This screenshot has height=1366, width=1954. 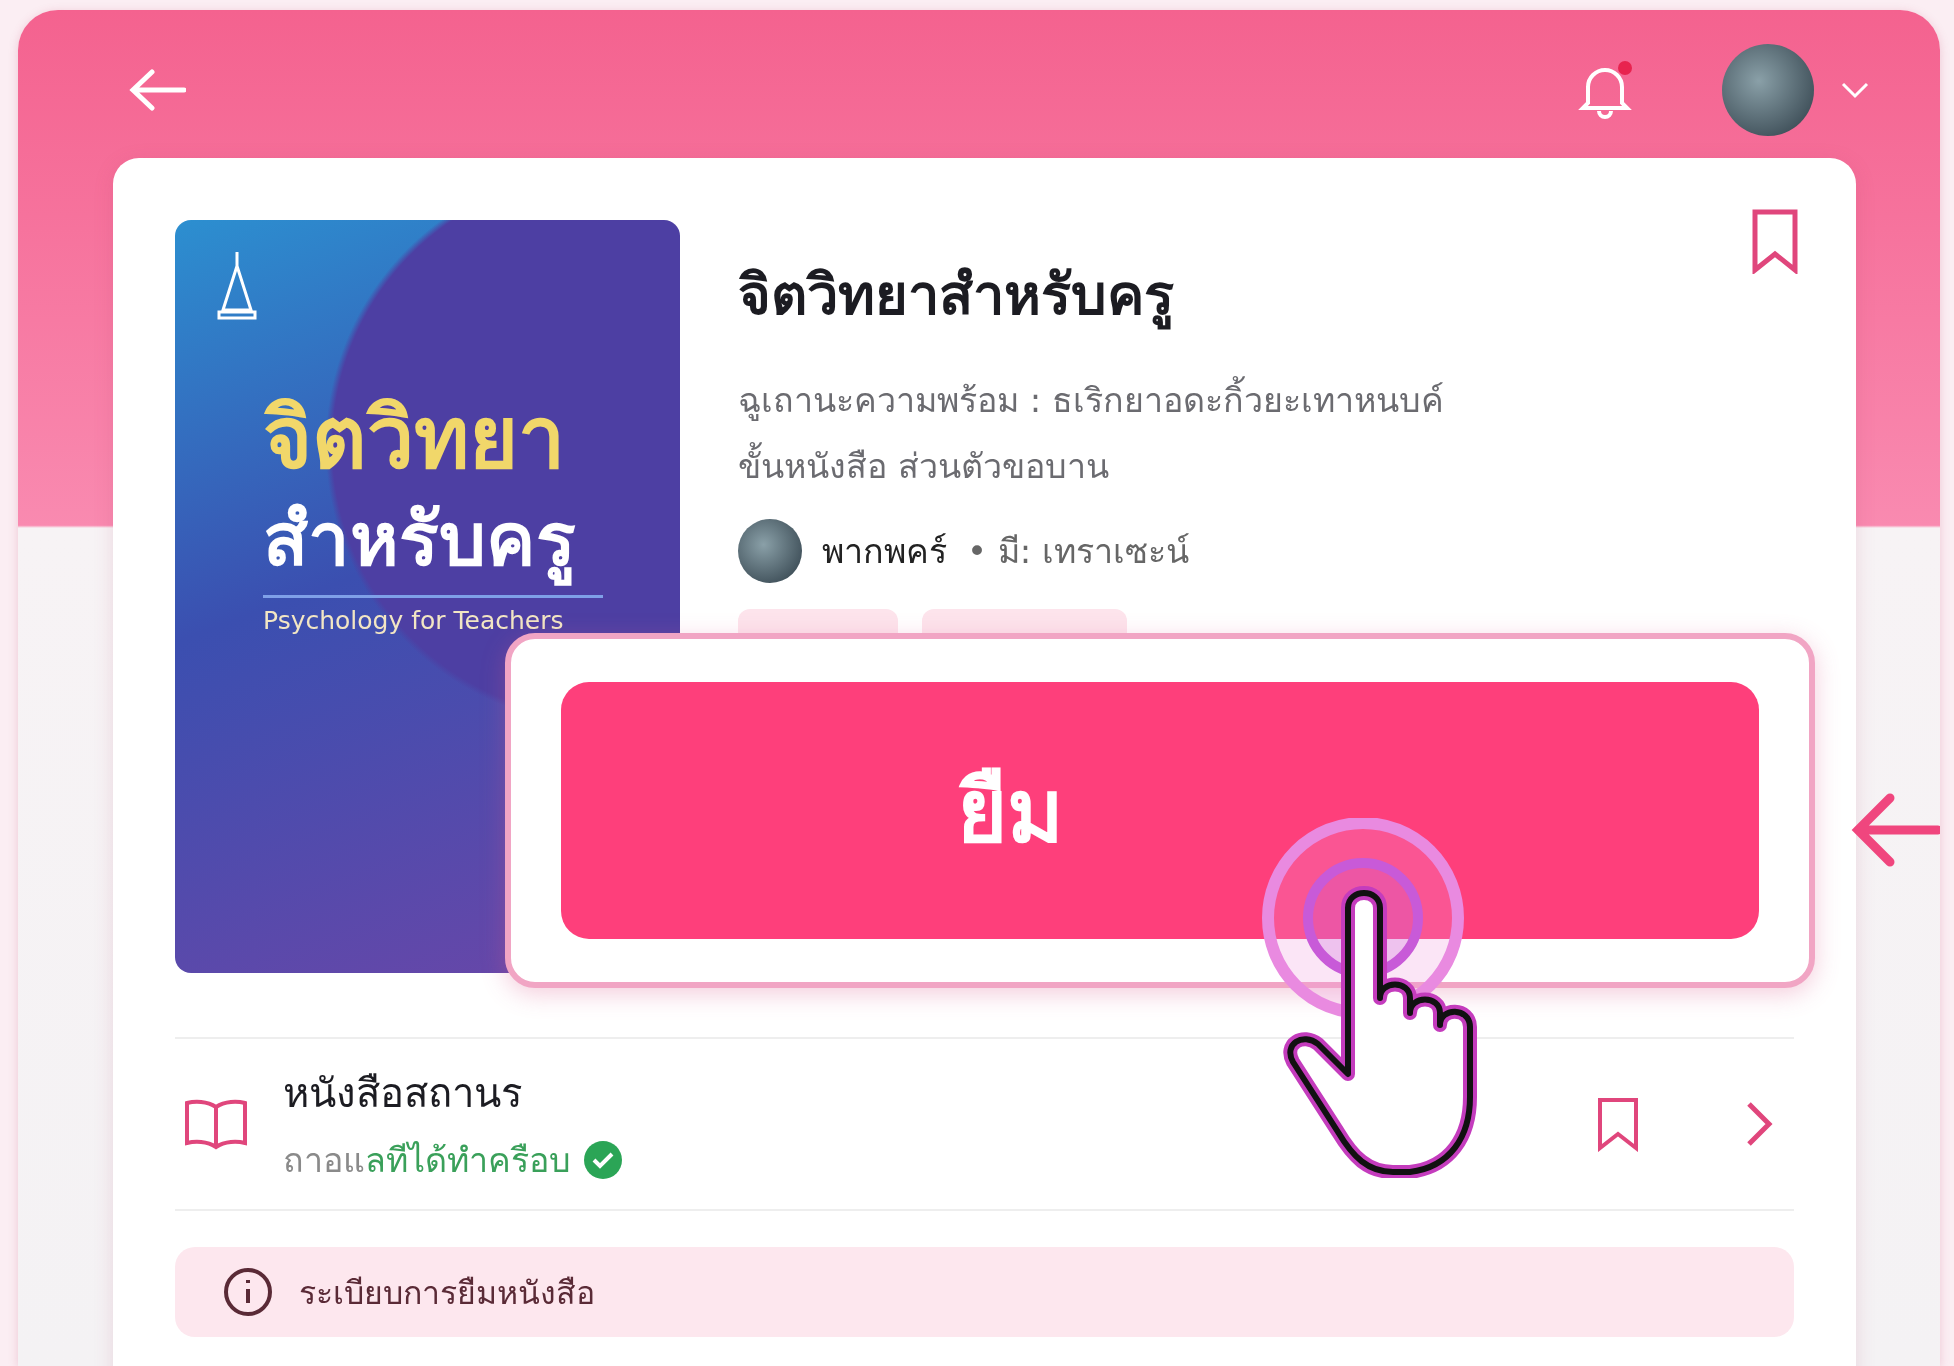 I want to click on cover-title: จิตวิทยา, so click(x=414, y=438).